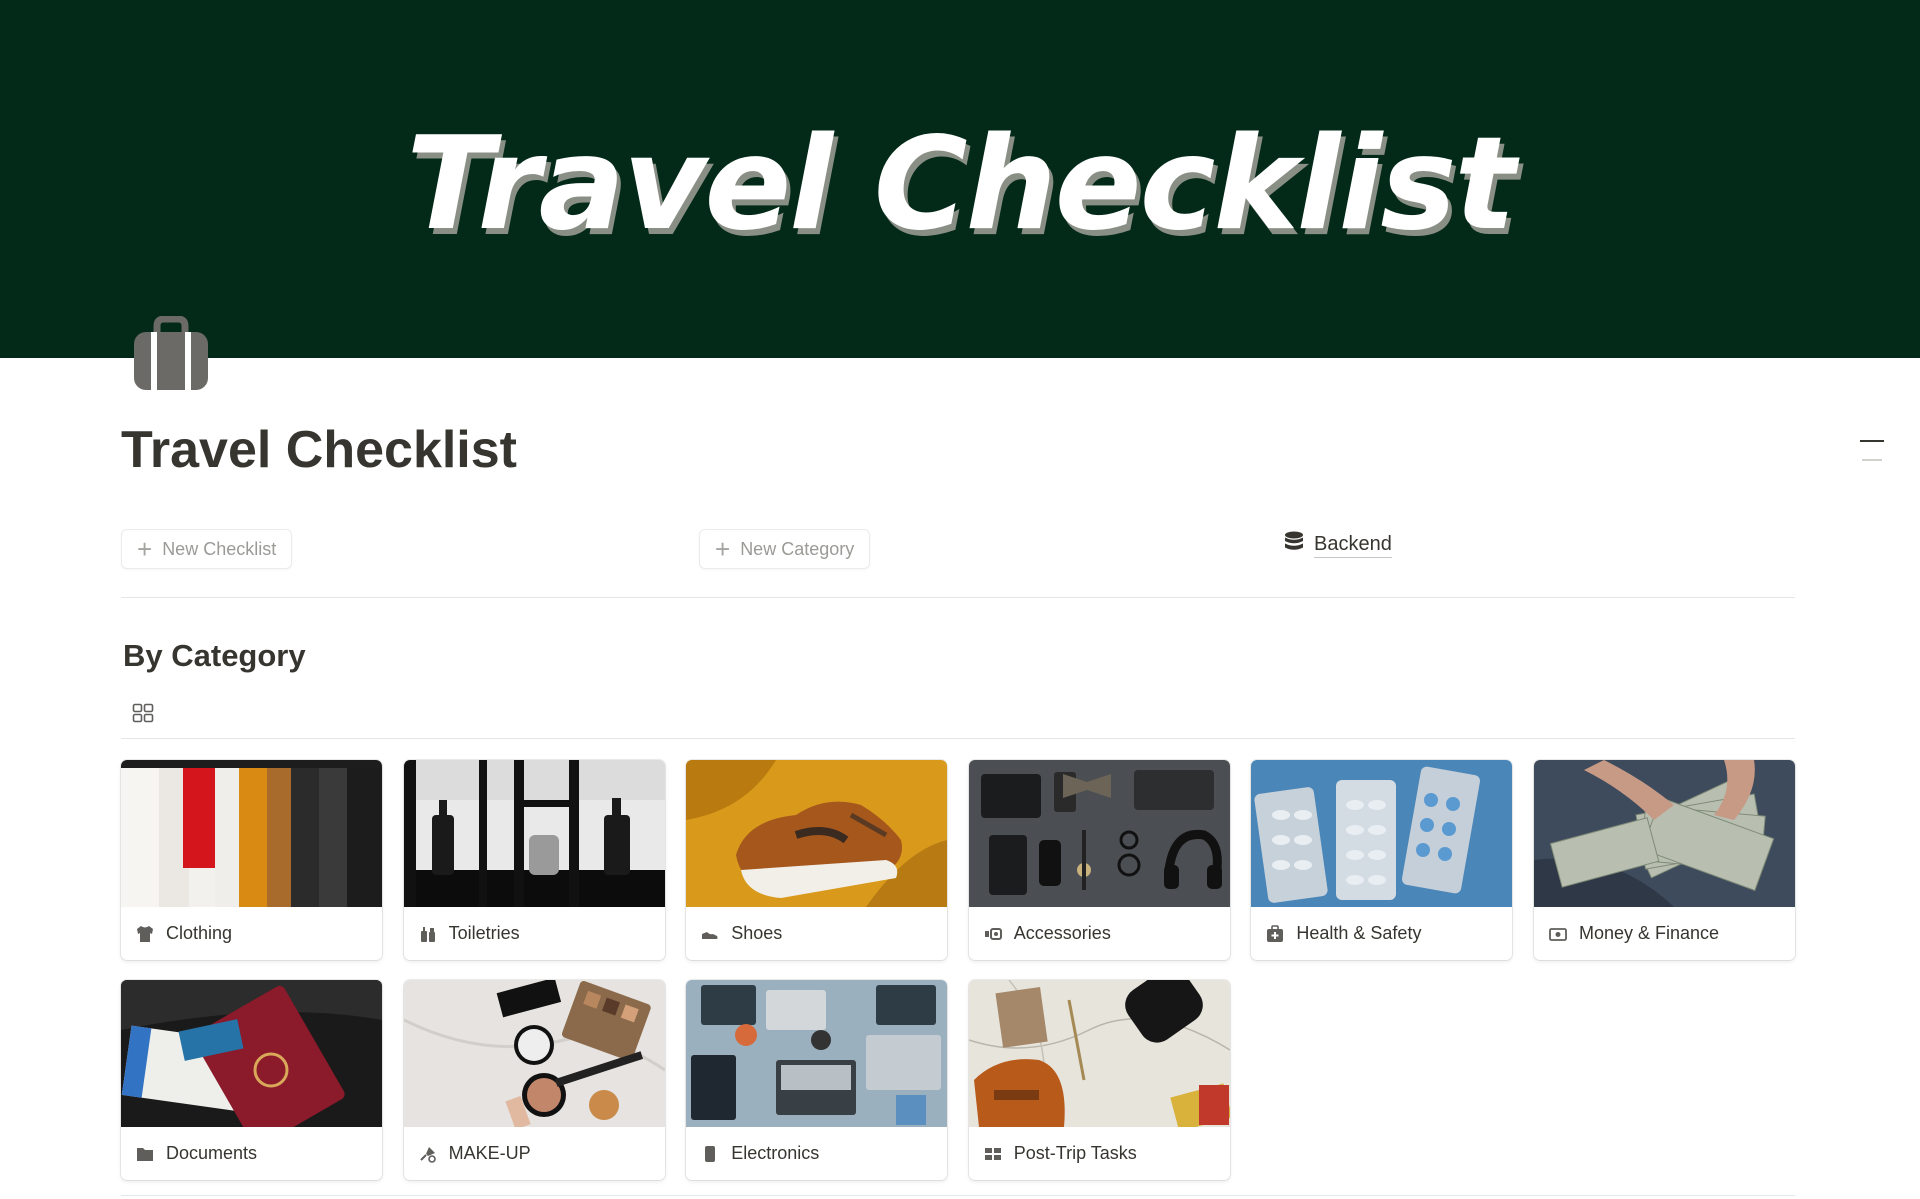 This screenshot has width=1920, height=1199. What do you see at coordinates (212, 1153) in the screenshot?
I see `category-label: Documents` at bounding box center [212, 1153].